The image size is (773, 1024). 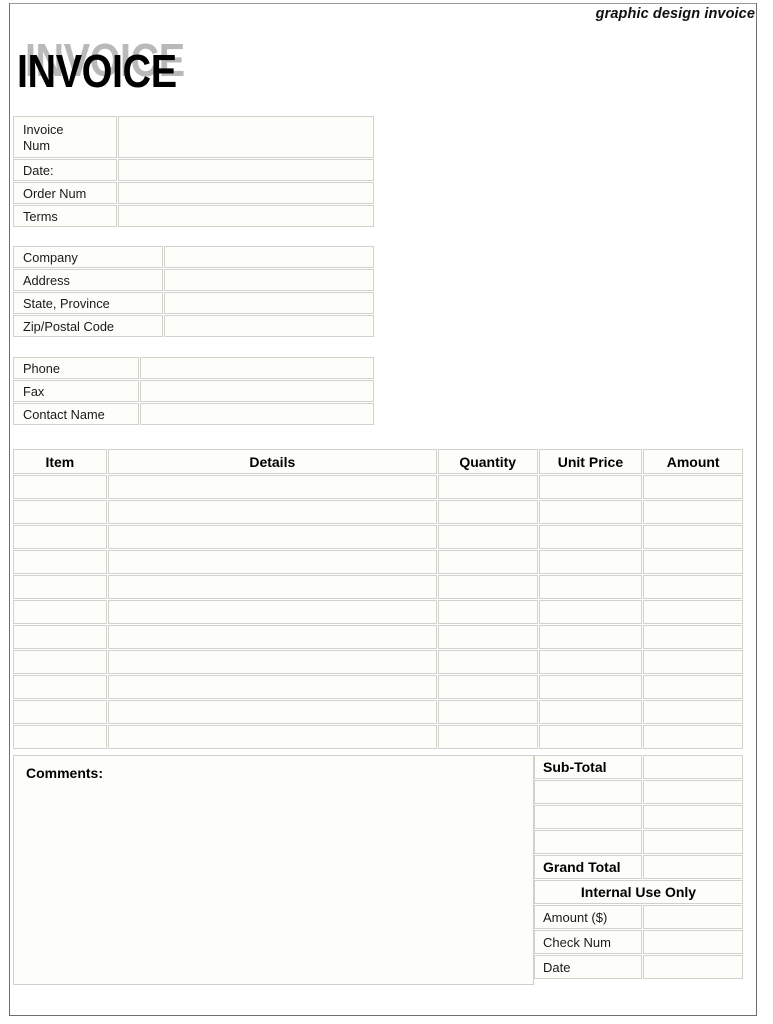 I want to click on internal-use-banner-row: Internal Use Only, so click(x=639, y=892).